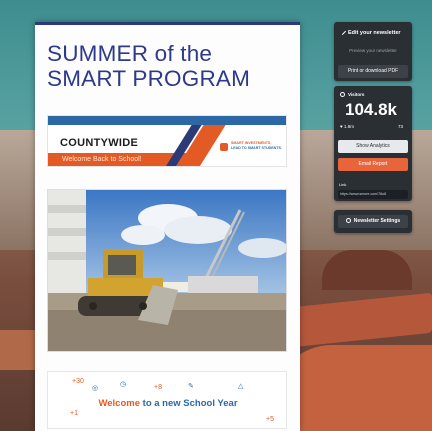 This screenshot has width=432, height=431. Describe the element at coordinates (270, 419) in the screenshot. I see `doodle-value: +5` at that location.